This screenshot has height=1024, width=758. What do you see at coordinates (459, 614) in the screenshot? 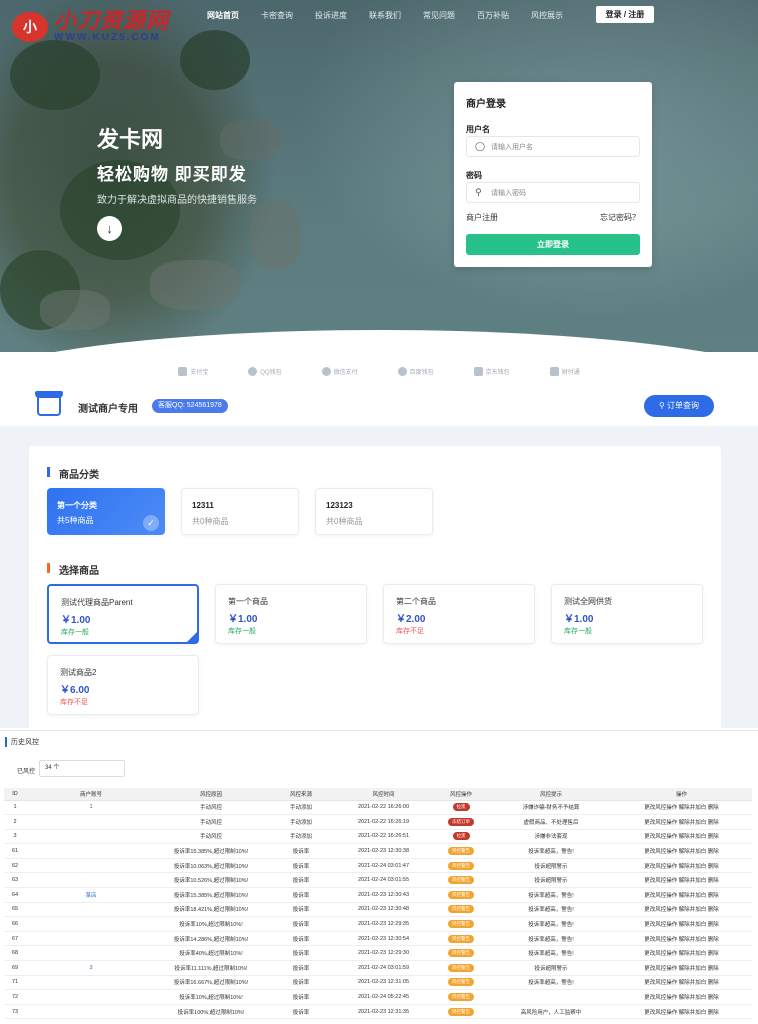
I see `product-card: 第二个商品 ￥2.00 库存不足` at bounding box center [459, 614].